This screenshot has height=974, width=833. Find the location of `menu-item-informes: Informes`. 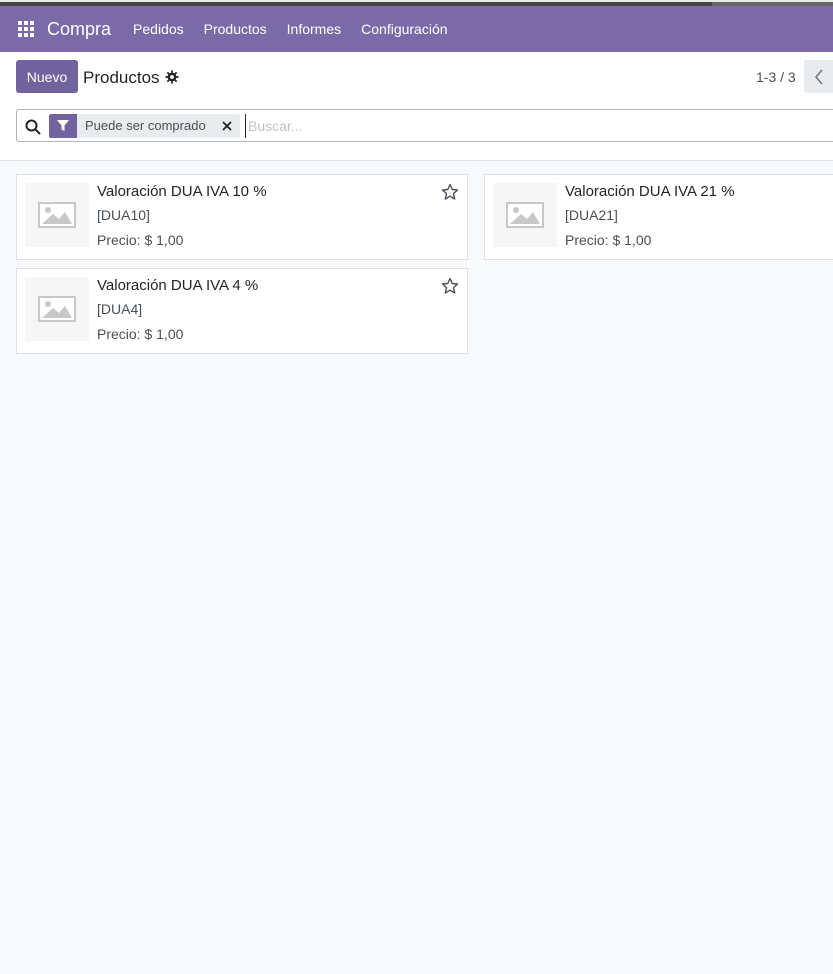

menu-item-informes: Informes is located at coordinates (314, 29).